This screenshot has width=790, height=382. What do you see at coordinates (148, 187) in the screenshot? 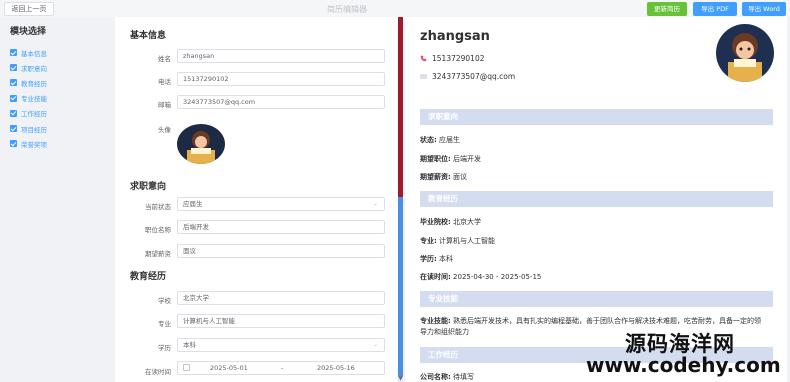
I see `section-title-intent: 求职意向` at bounding box center [148, 187].